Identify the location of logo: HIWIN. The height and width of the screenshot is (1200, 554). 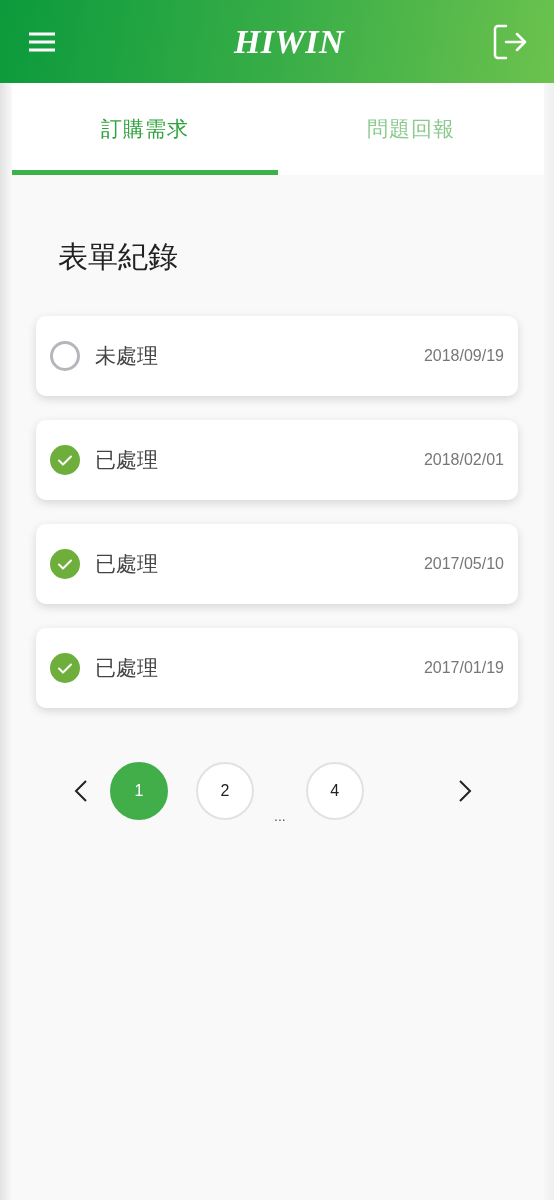
(289, 41).